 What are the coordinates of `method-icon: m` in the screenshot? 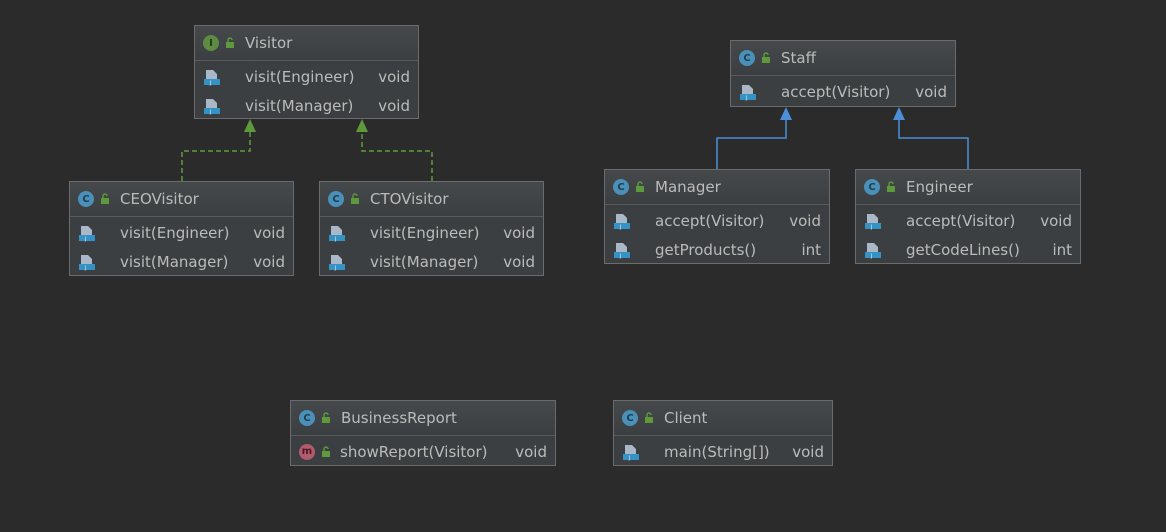 It's located at (307, 451).